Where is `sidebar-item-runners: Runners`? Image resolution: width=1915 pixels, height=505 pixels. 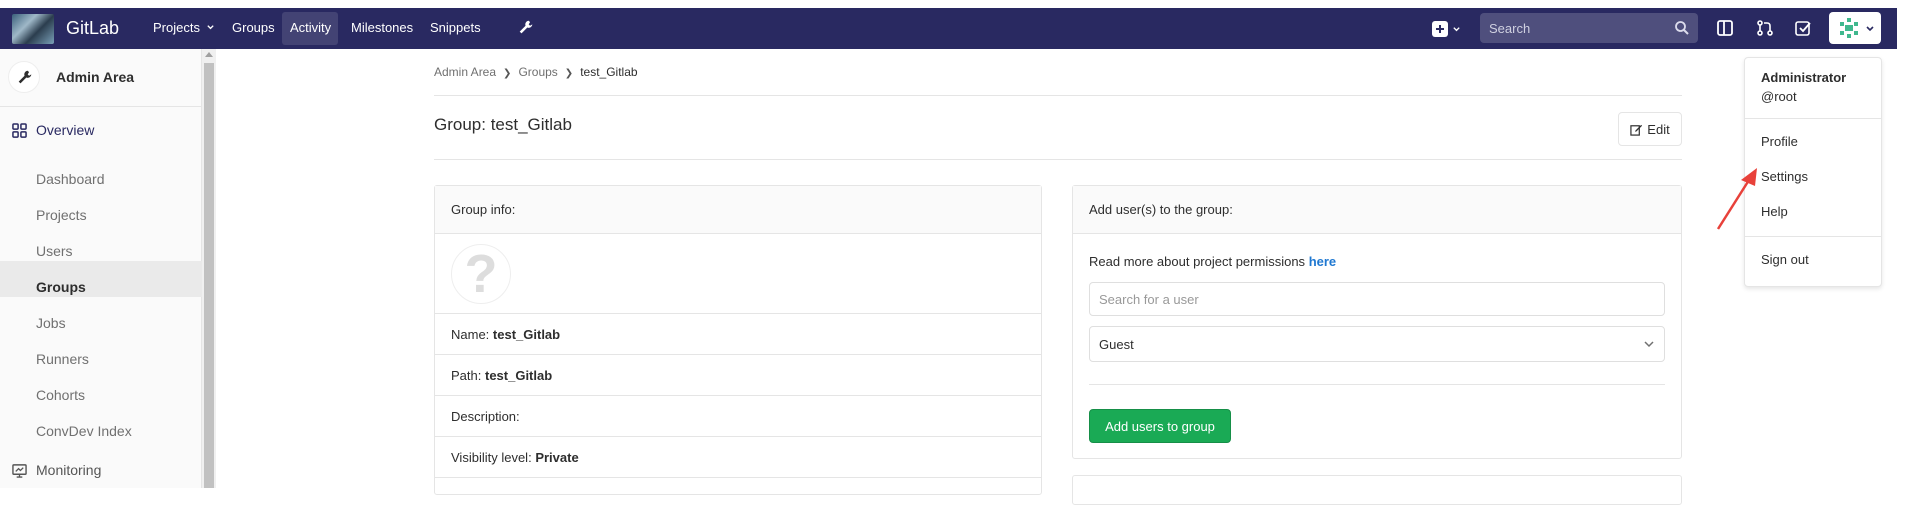 sidebar-item-runners: Runners is located at coordinates (62, 359).